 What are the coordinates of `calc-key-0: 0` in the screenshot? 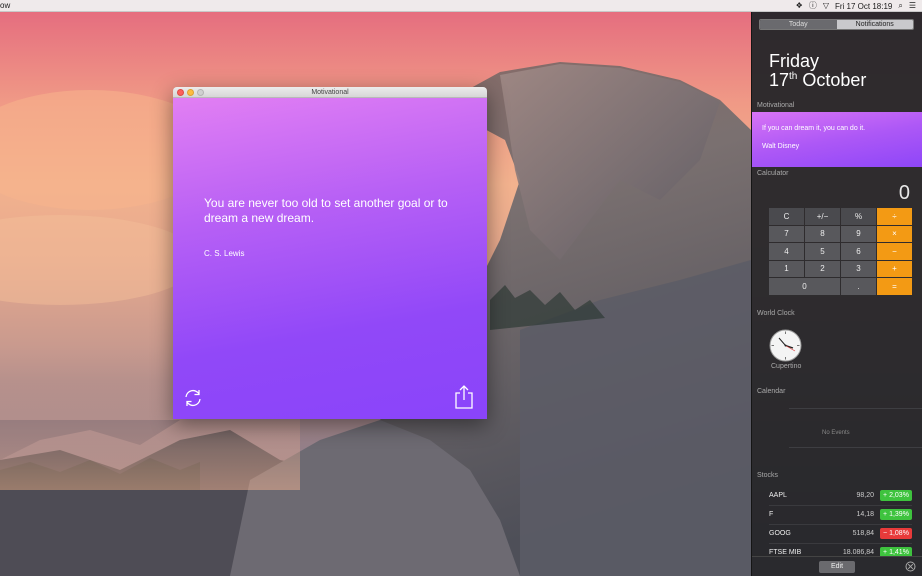 It's located at (804, 286).